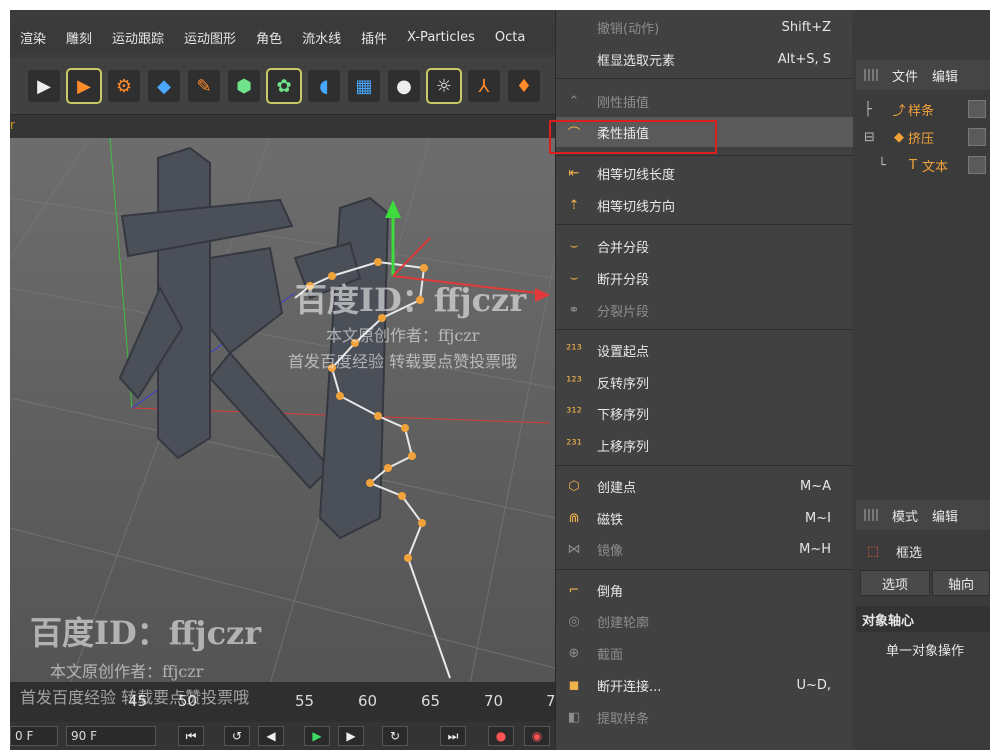 This screenshot has width=1000, height=753. What do you see at coordinates (574, 653) in the screenshot?
I see `cross-section-icon: ⊕` at bounding box center [574, 653].